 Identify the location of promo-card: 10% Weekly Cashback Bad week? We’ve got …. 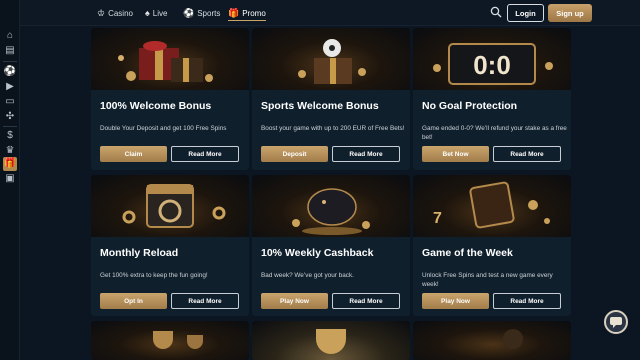
(331, 245).